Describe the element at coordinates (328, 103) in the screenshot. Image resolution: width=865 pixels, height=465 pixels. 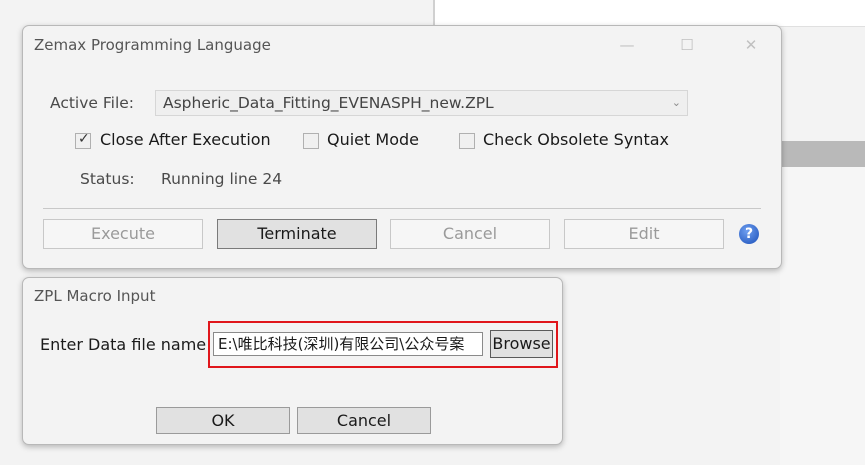
I see `active-file-value: Aspheric_Data_Fitting_EVENASPH_new.ZPL` at that location.